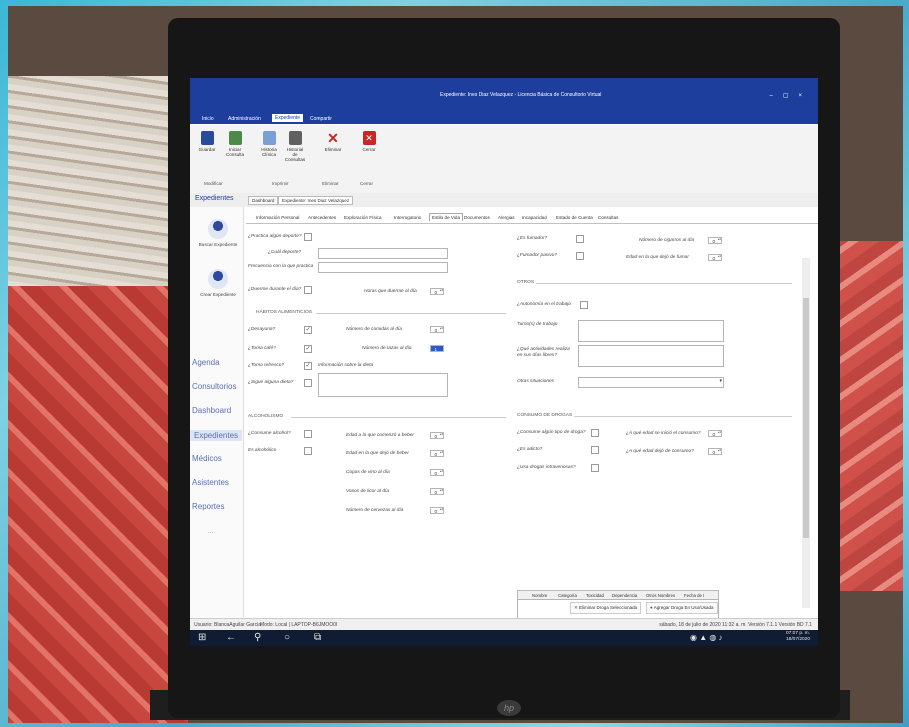  What do you see at coordinates (667, 240) in the screenshot?
I see `num-cigarros-label: Número de cigarros al día` at bounding box center [667, 240].